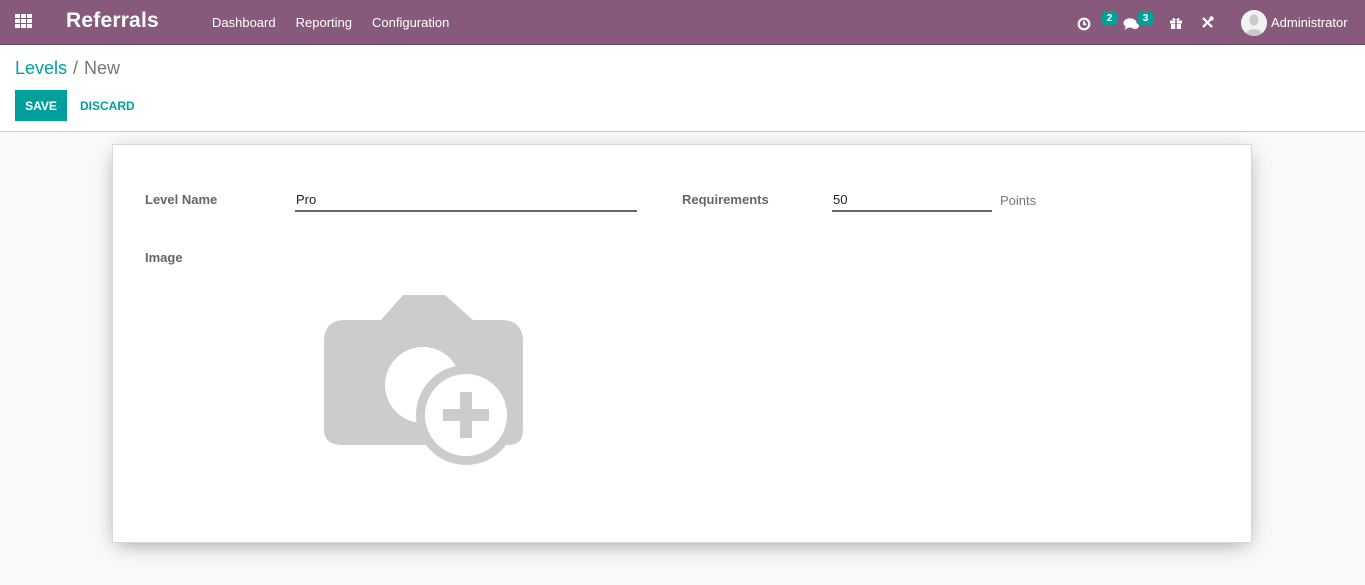  I want to click on level-name-label: Level Name, so click(181, 199).